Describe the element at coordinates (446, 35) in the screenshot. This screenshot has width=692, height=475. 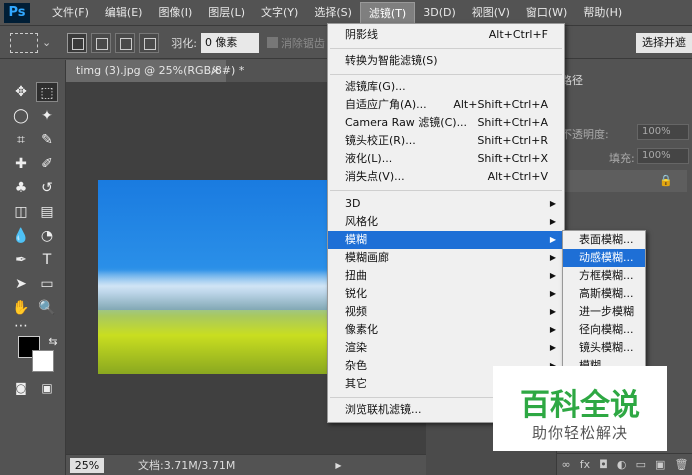
I see `menu-item-last-filter: 阴影线 Alt+Ctrl+F` at that location.